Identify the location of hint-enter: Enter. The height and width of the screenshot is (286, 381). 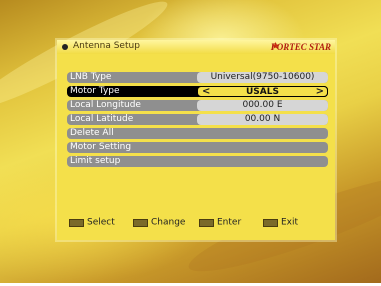
(220, 220).